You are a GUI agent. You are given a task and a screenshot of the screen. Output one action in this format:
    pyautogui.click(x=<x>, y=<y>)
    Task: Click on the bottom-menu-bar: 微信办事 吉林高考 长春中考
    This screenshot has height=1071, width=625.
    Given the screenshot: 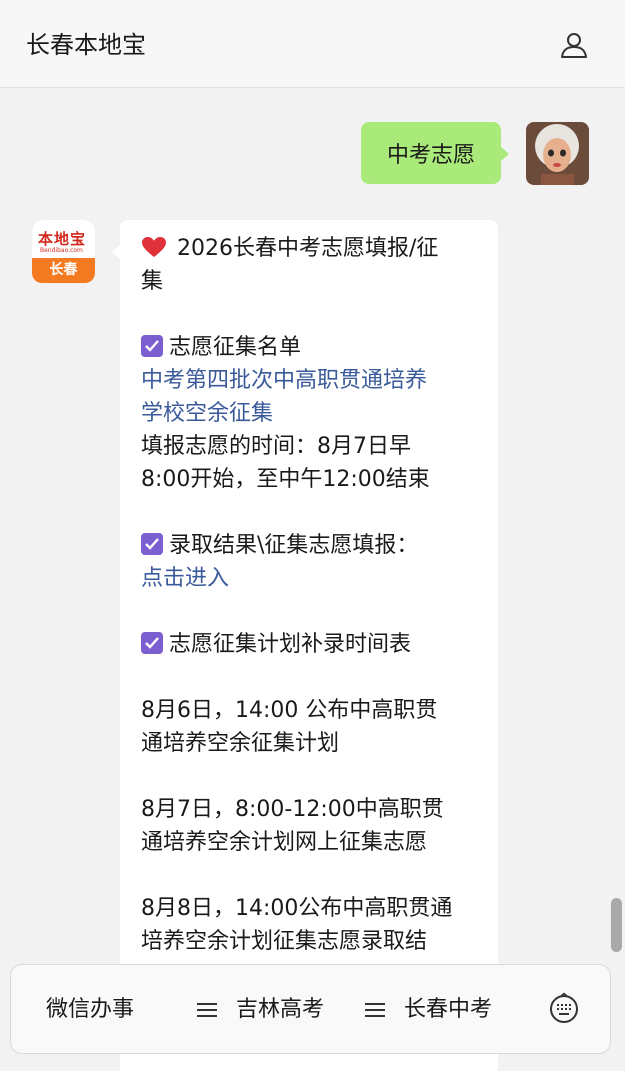 What is the action you would take?
    pyautogui.click(x=310, y=1009)
    